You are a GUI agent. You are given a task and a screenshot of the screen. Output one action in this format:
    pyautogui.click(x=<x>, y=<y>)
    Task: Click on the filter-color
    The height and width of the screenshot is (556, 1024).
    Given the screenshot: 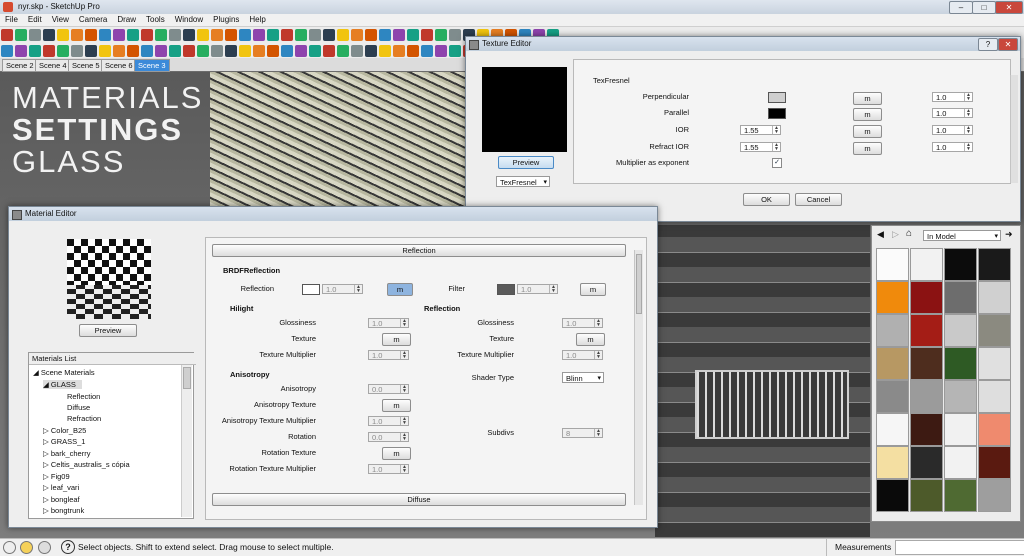 What is the action you would take?
    pyautogui.click(x=506, y=289)
    